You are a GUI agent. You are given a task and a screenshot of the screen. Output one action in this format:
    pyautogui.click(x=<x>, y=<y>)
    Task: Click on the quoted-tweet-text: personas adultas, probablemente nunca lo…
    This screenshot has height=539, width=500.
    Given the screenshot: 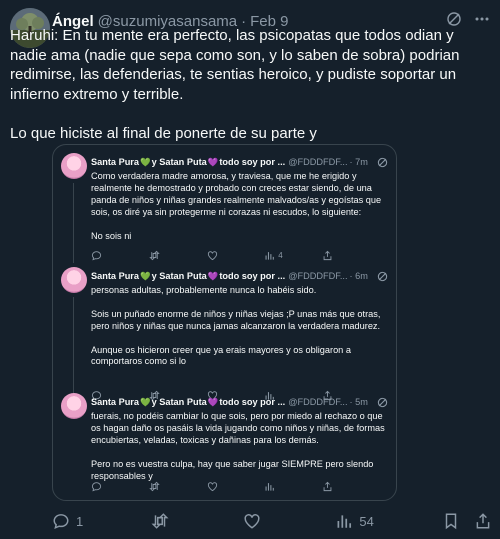 What is the action you would take?
    pyautogui.click(x=236, y=326)
    